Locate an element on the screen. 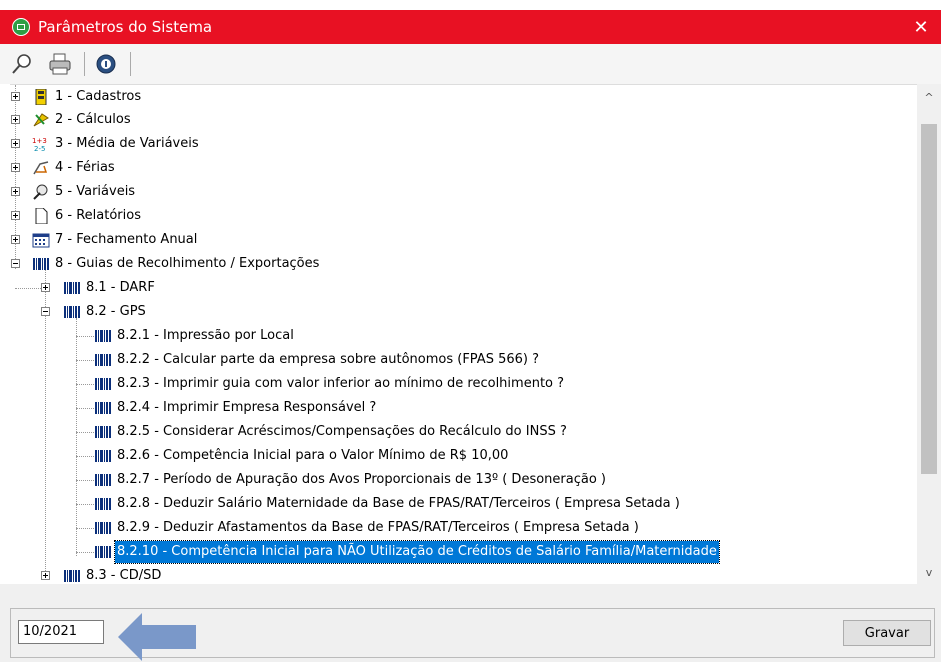 Image resolution: width=941 pixels, height=662 pixels. scroll-up-icon: ^ is located at coordinates (929, 98).